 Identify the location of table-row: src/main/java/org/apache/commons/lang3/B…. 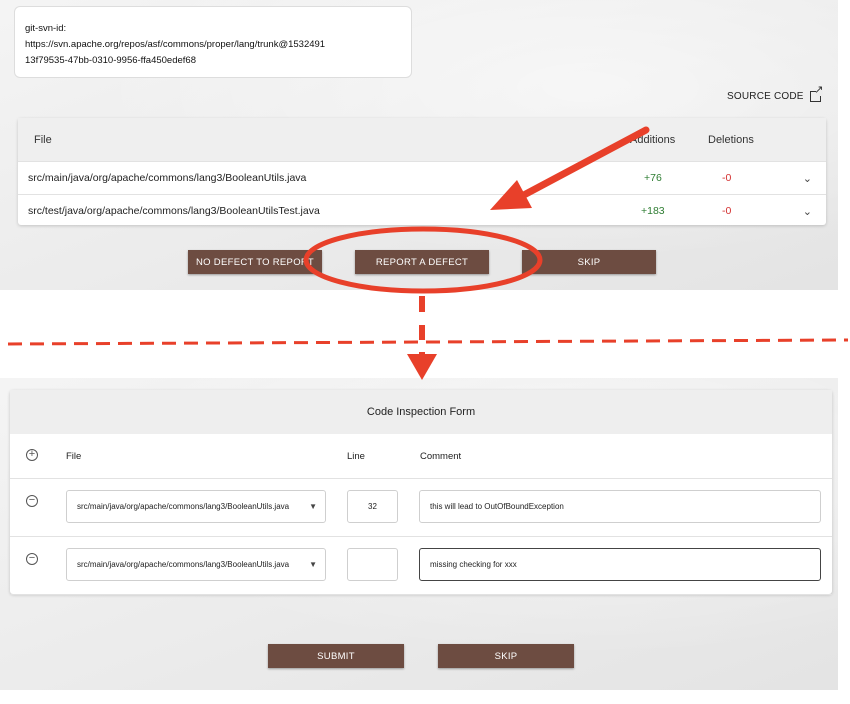
(422, 177).